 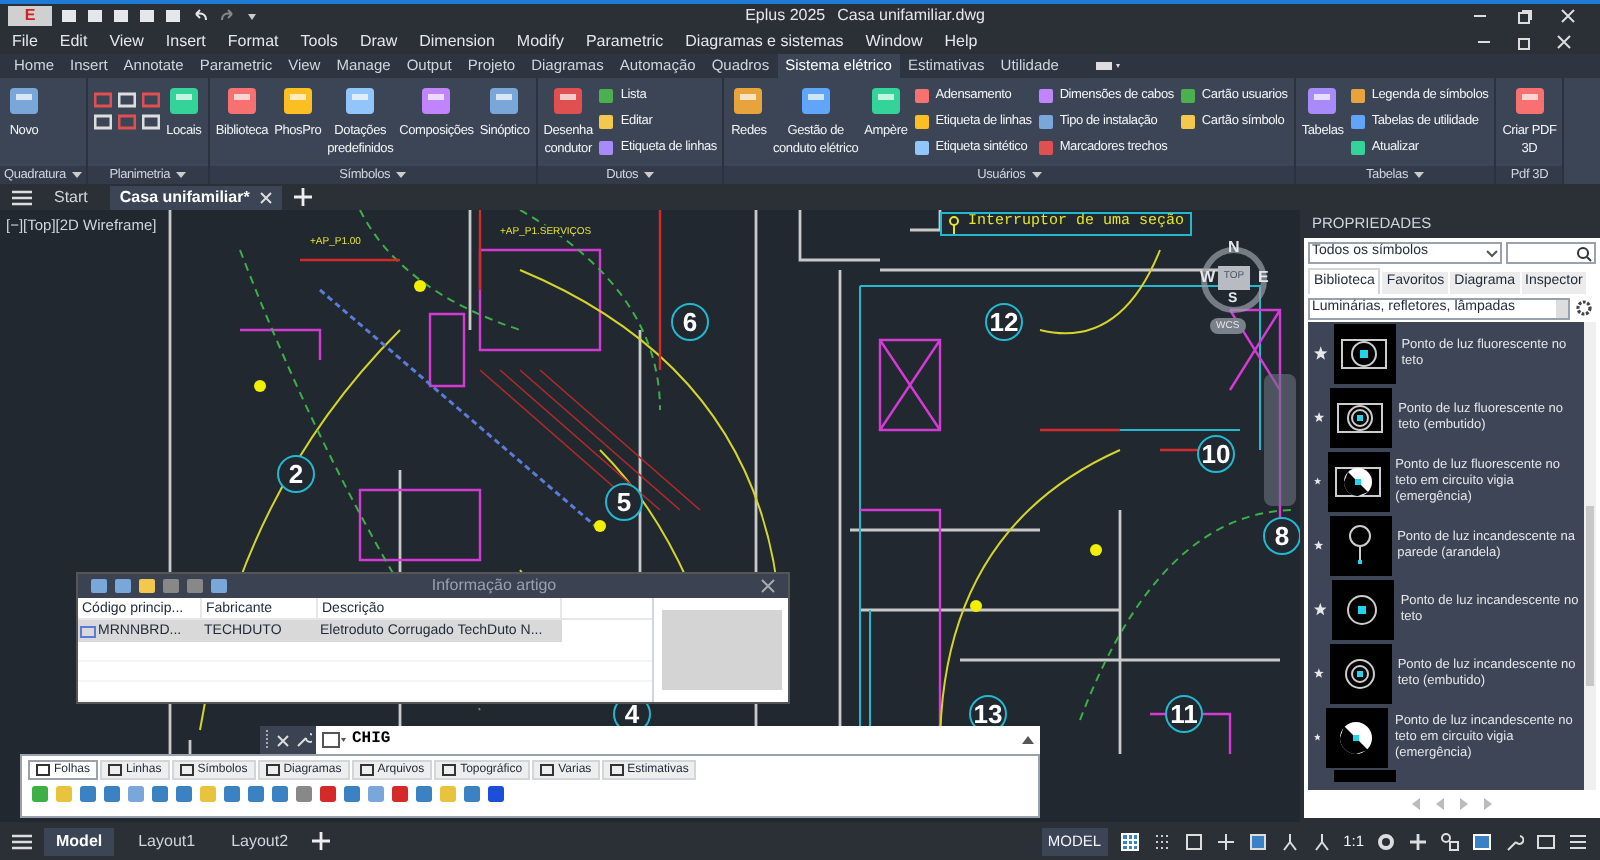 I want to click on room-number: 2, so click(x=296, y=474).